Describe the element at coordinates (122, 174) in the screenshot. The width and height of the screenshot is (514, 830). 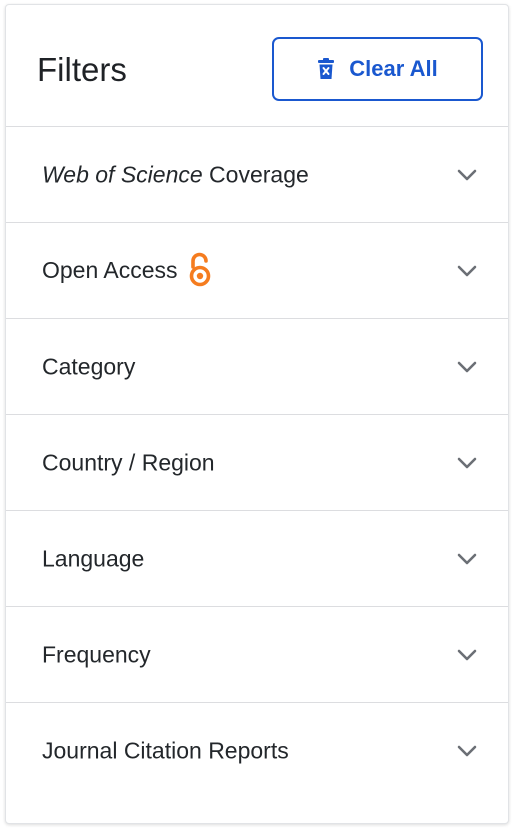
I see `filter-label-italic: Web of Science` at that location.